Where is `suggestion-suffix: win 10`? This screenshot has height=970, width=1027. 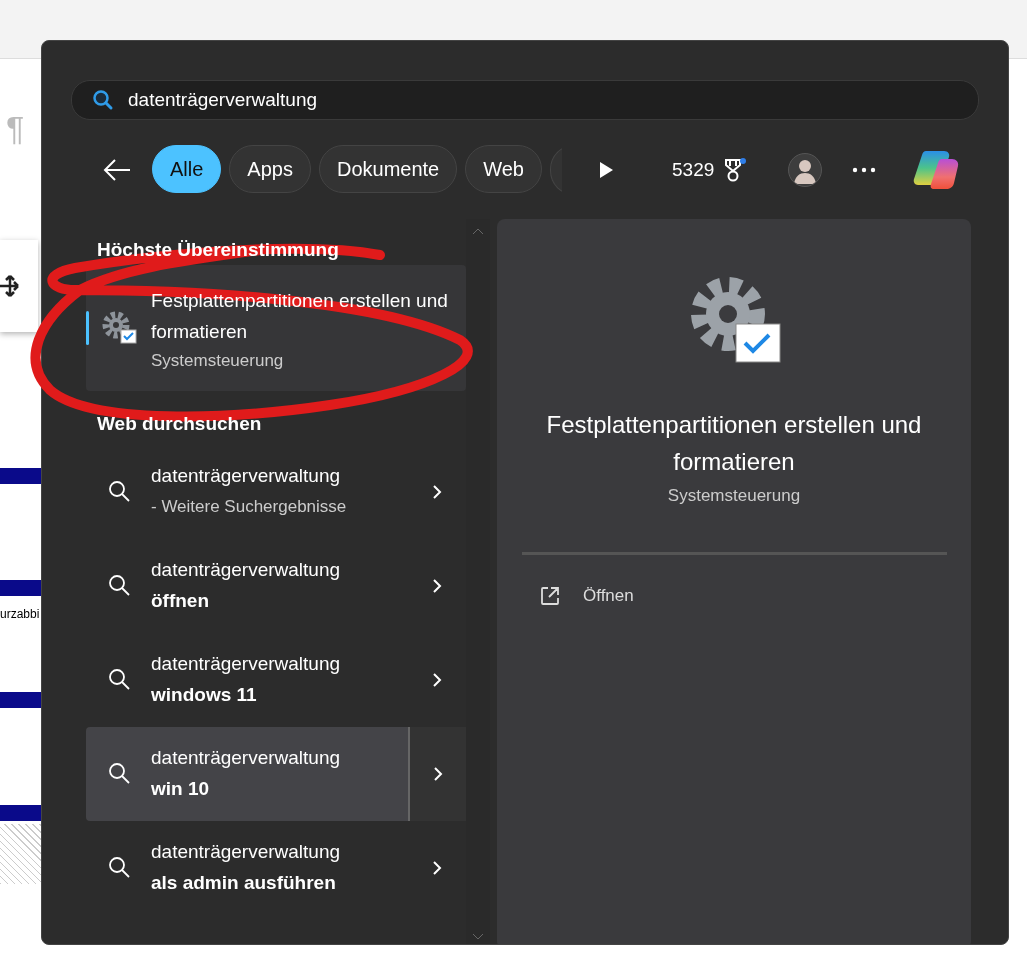 suggestion-suffix: win 10 is located at coordinates (181, 789).